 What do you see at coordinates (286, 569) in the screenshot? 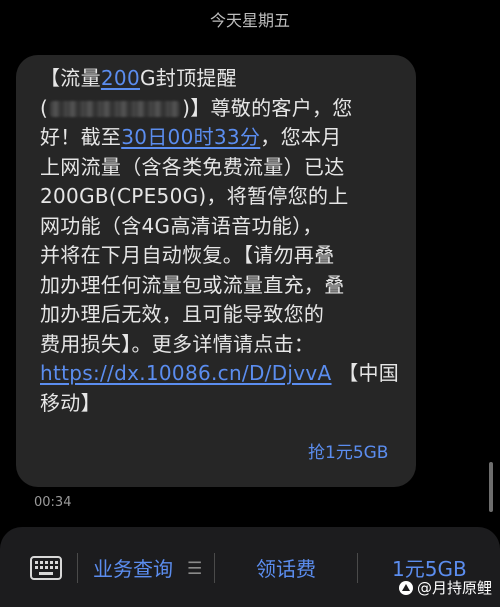
I see `claim-credit-button: 领话费` at bounding box center [286, 569].